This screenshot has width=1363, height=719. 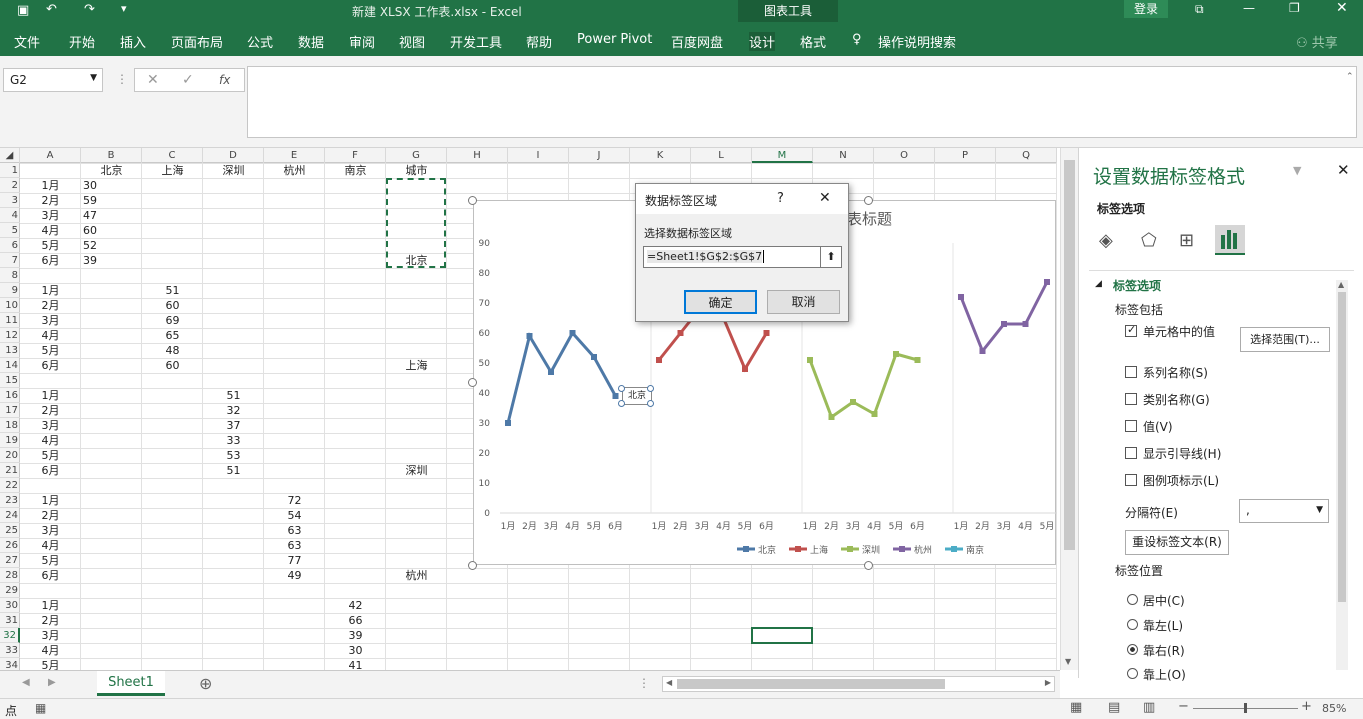 I want to click on section-heading: 标签选项, so click(x=1137, y=285).